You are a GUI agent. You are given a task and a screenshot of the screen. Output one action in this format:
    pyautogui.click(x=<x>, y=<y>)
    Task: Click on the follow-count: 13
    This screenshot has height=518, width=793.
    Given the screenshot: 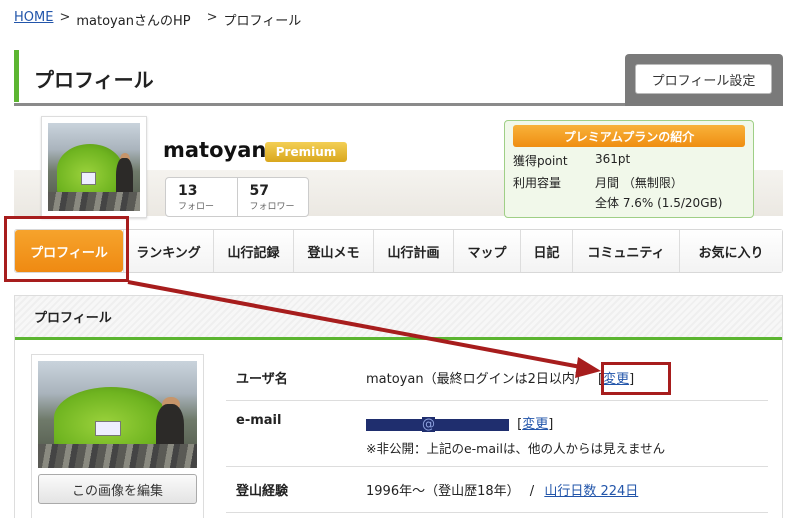 What is the action you would take?
    pyautogui.click(x=188, y=191)
    